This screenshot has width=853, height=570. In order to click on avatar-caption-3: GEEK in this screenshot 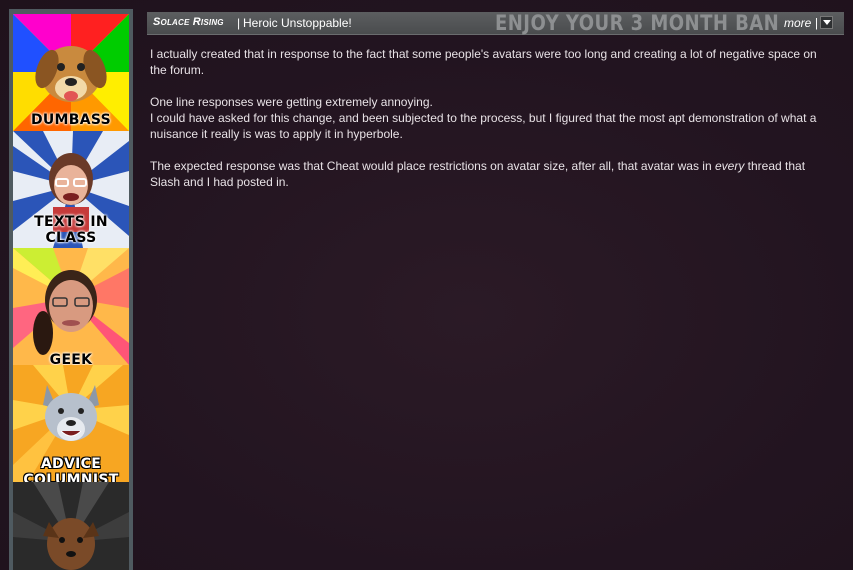, I will do `click(71, 358)`.